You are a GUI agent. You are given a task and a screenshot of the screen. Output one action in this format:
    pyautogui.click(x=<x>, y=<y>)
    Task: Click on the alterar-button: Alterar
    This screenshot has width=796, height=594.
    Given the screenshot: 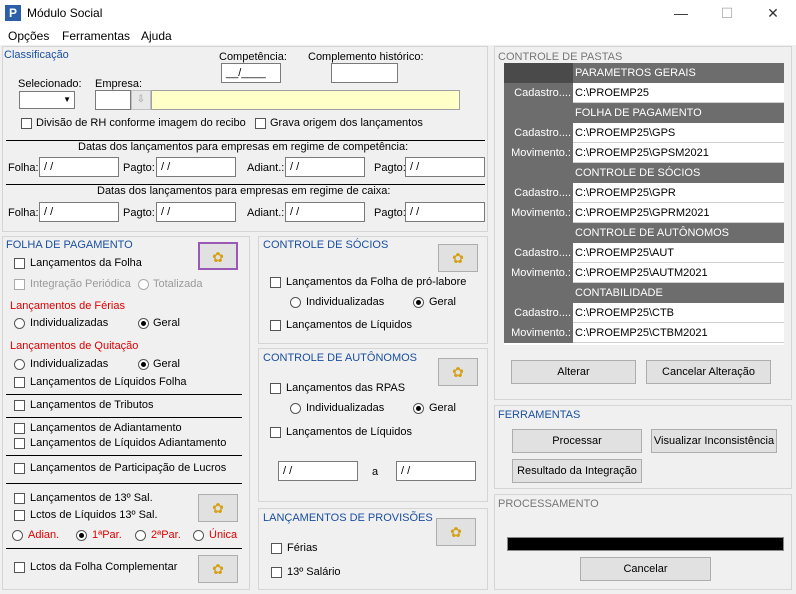 What is the action you would take?
    pyautogui.click(x=573, y=372)
    